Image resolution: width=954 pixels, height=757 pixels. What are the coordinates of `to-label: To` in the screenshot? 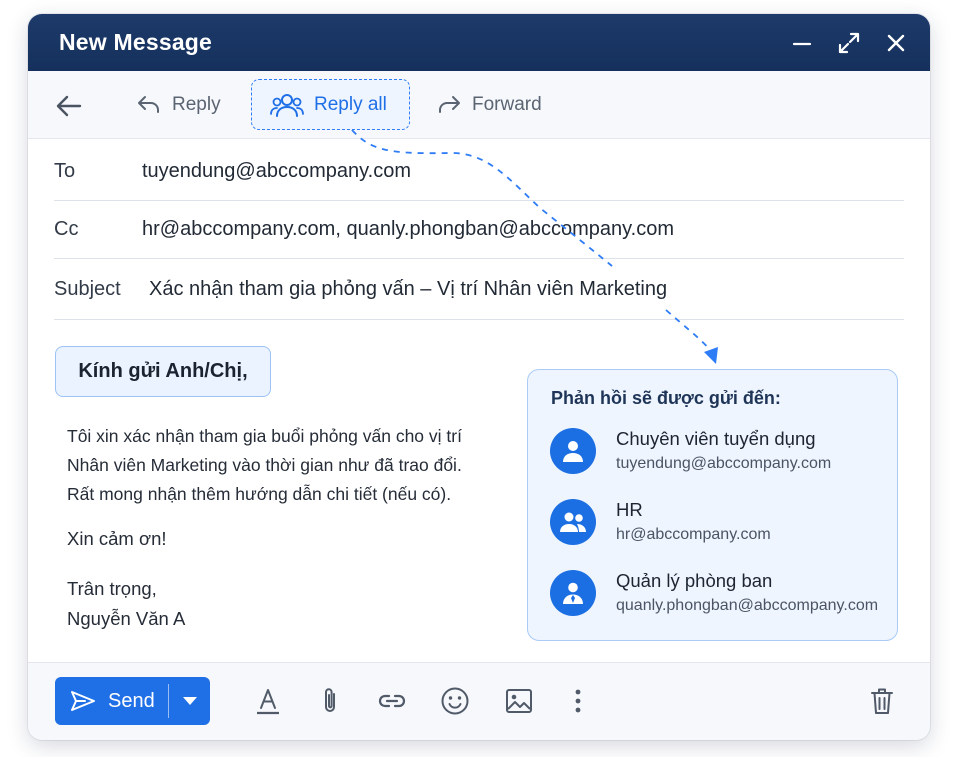 It's located at (65, 171).